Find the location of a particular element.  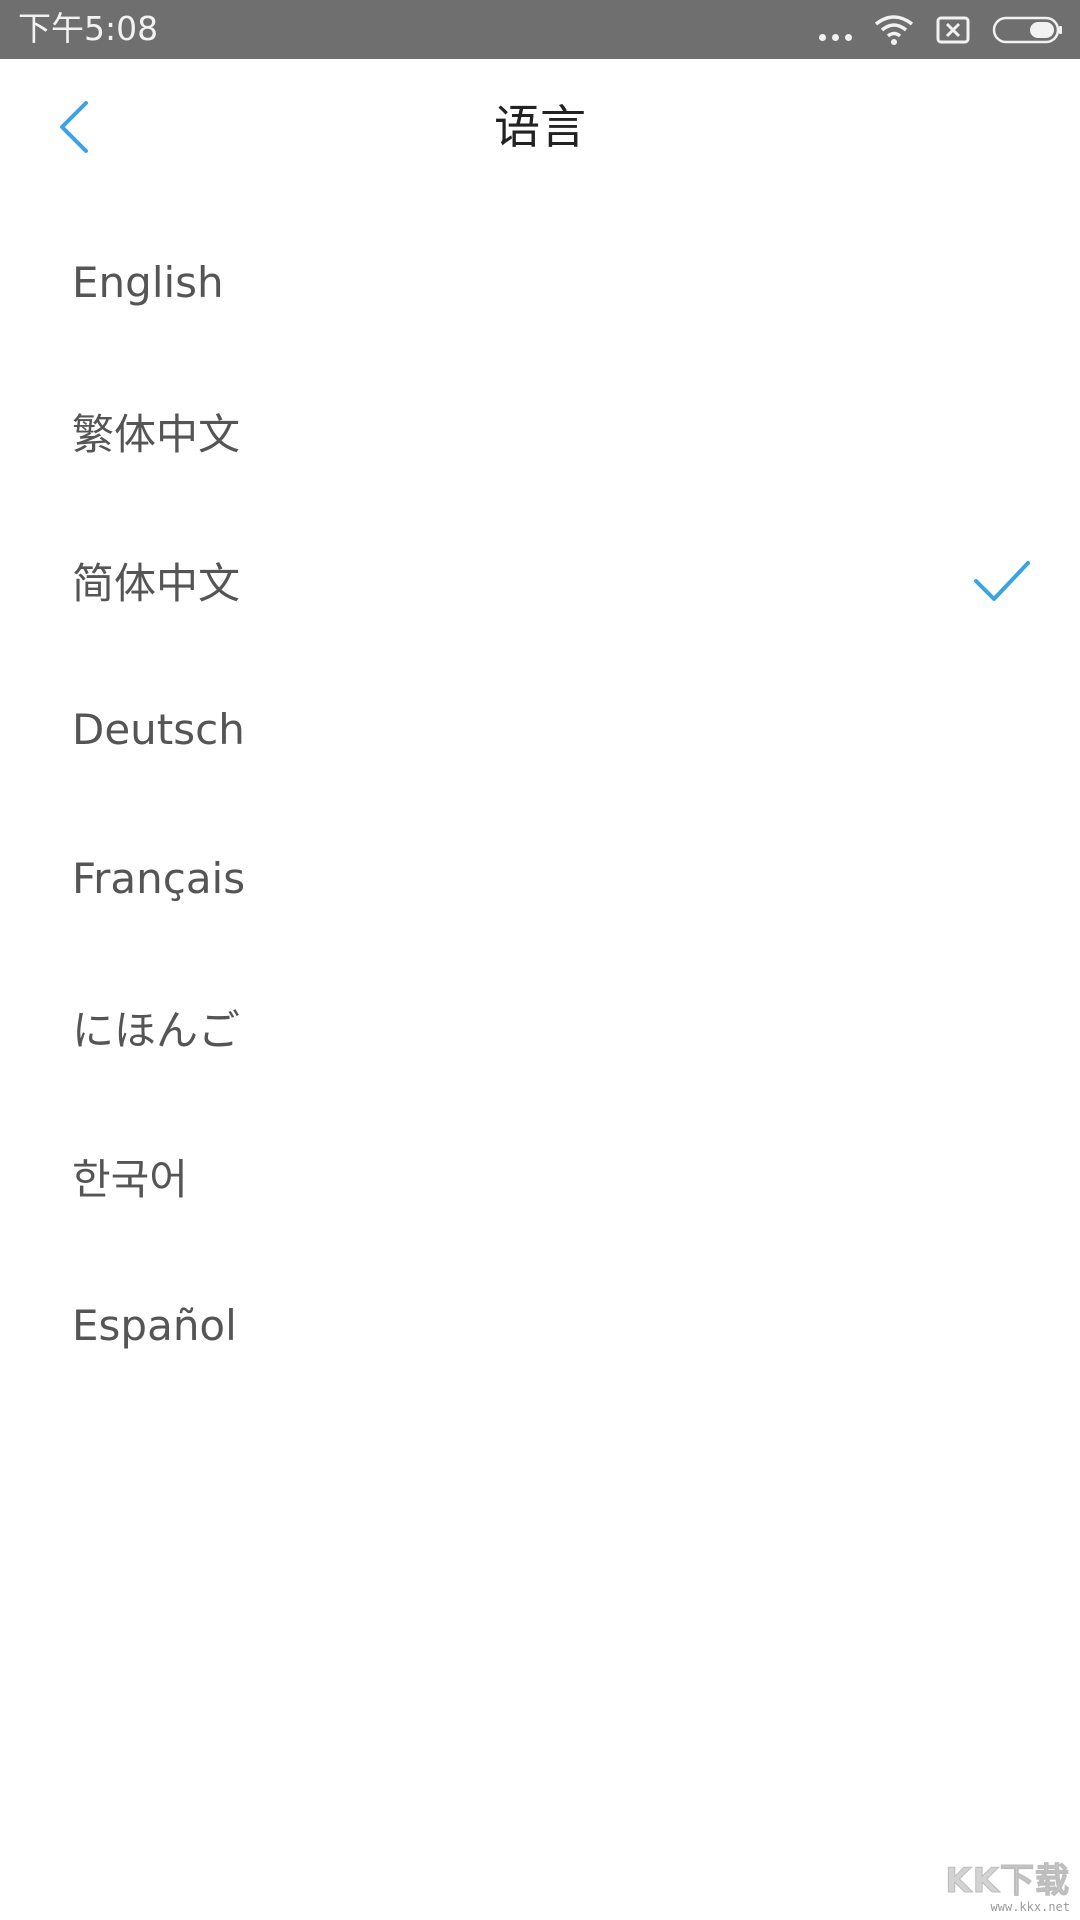

language-label: 简体中文 is located at coordinates (156, 583).